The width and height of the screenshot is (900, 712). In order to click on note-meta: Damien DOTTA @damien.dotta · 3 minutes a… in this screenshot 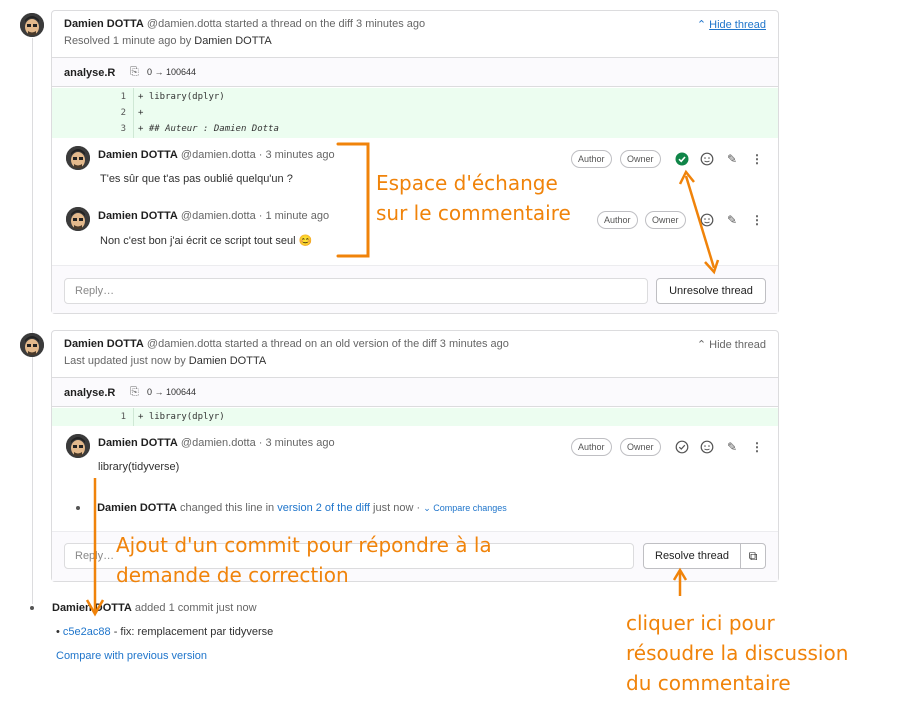, I will do `click(216, 443)`.